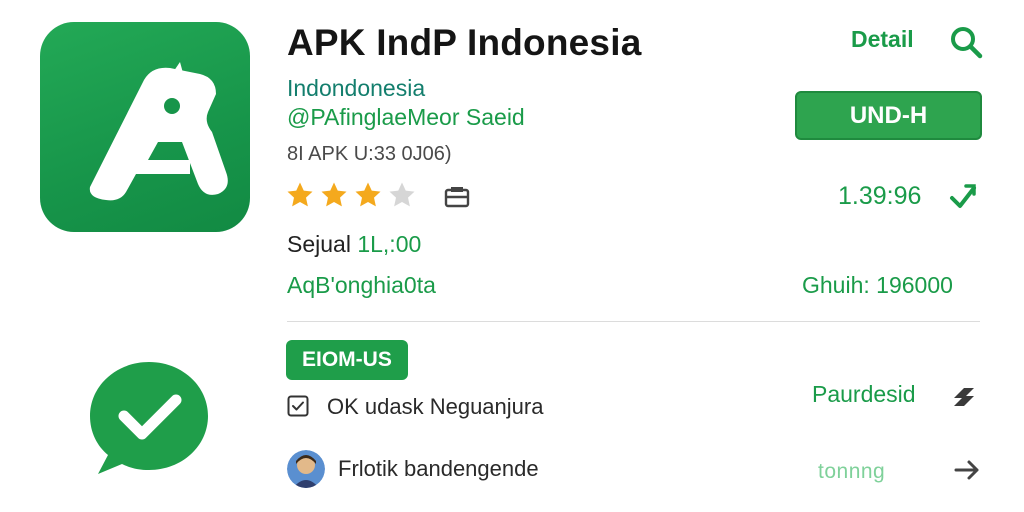 The width and height of the screenshot is (1024, 512). Describe the element at coordinates (402, 194) in the screenshot. I see `star-empty-icon` at that location.